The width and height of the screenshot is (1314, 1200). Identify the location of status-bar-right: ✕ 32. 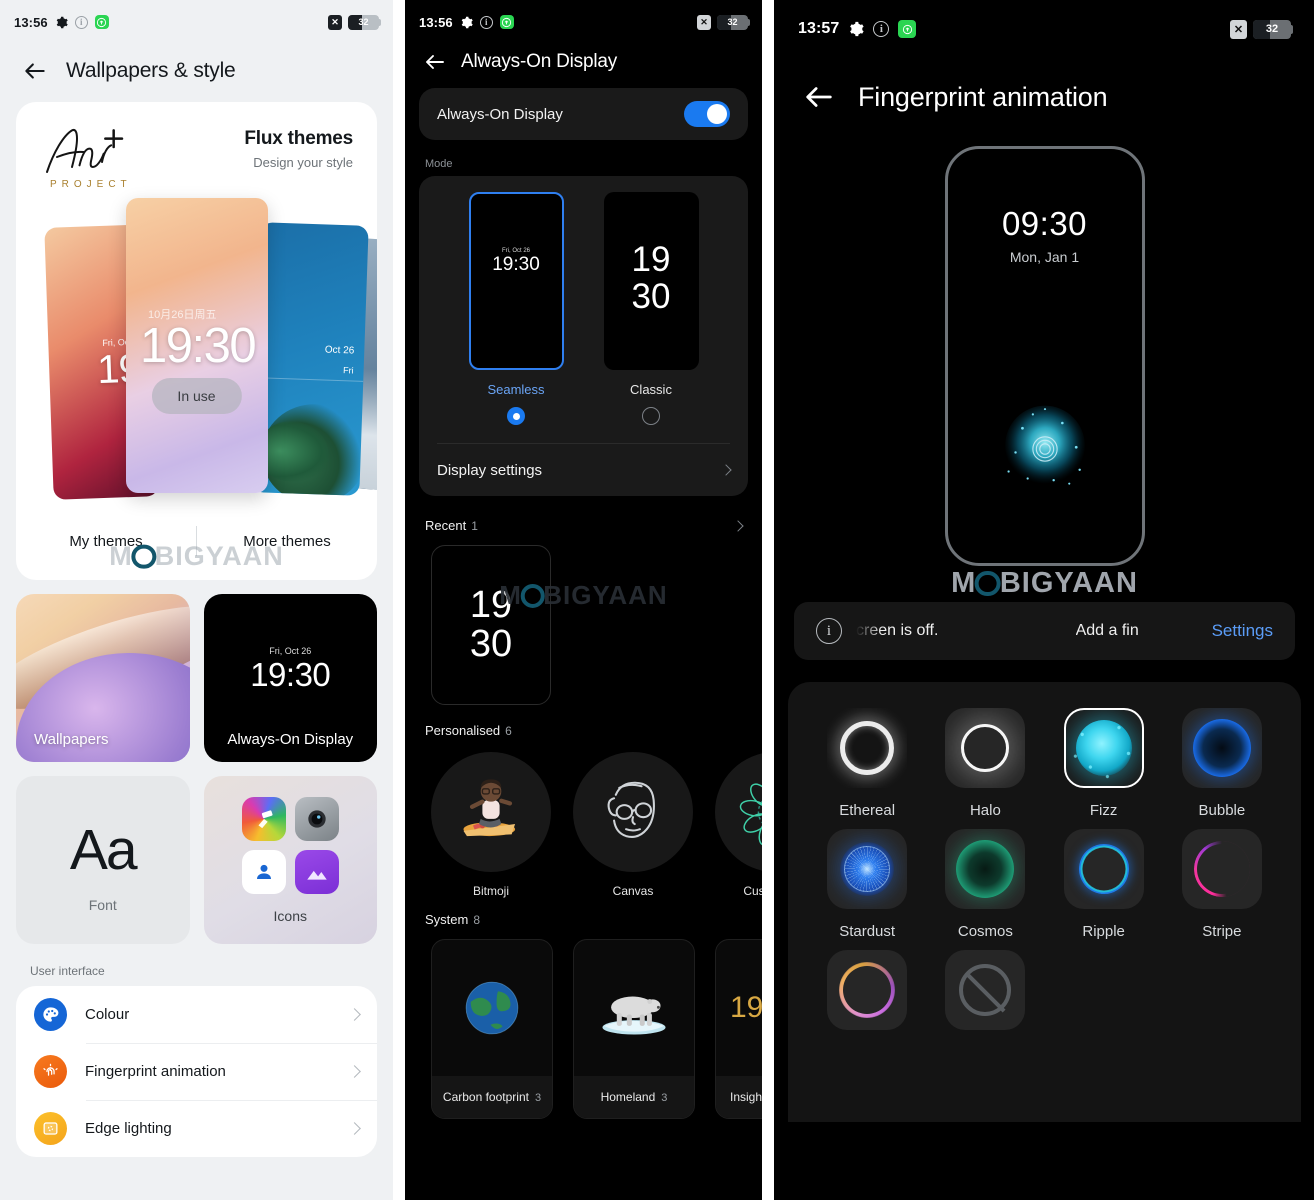
(1261, 29).